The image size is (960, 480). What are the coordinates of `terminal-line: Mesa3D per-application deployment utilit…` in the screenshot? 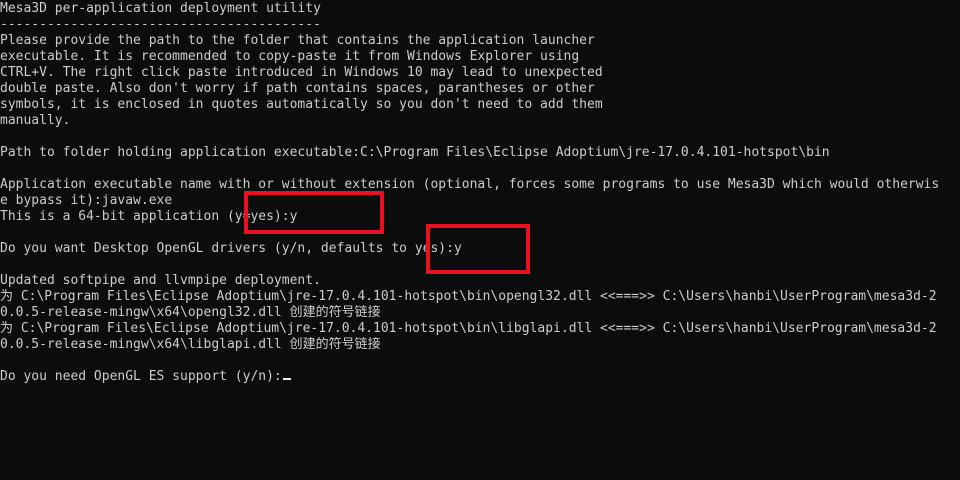 It's located at (160, 8).